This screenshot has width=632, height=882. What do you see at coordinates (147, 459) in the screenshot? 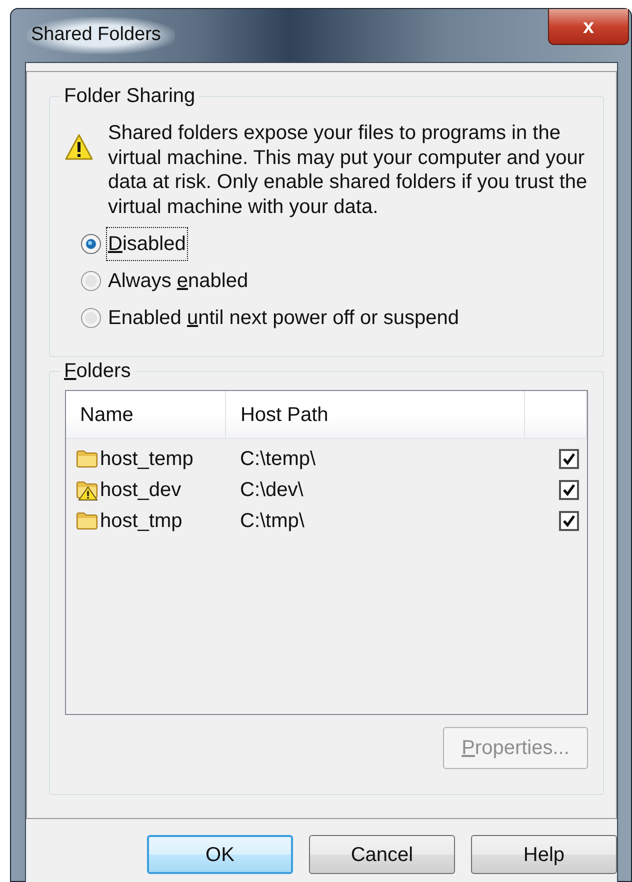
I see `folder-name: host_temp` at bounding box center [147, 459].